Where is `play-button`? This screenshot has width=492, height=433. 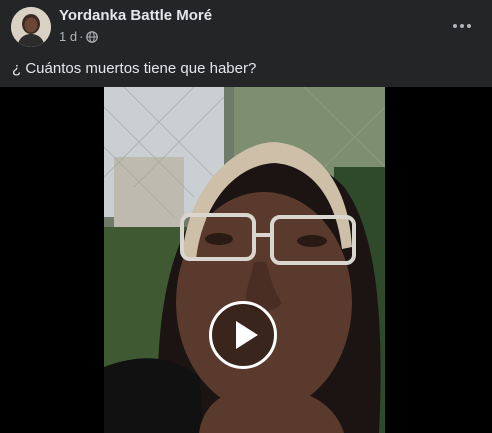
play-button is located at coordinates (243, 335).